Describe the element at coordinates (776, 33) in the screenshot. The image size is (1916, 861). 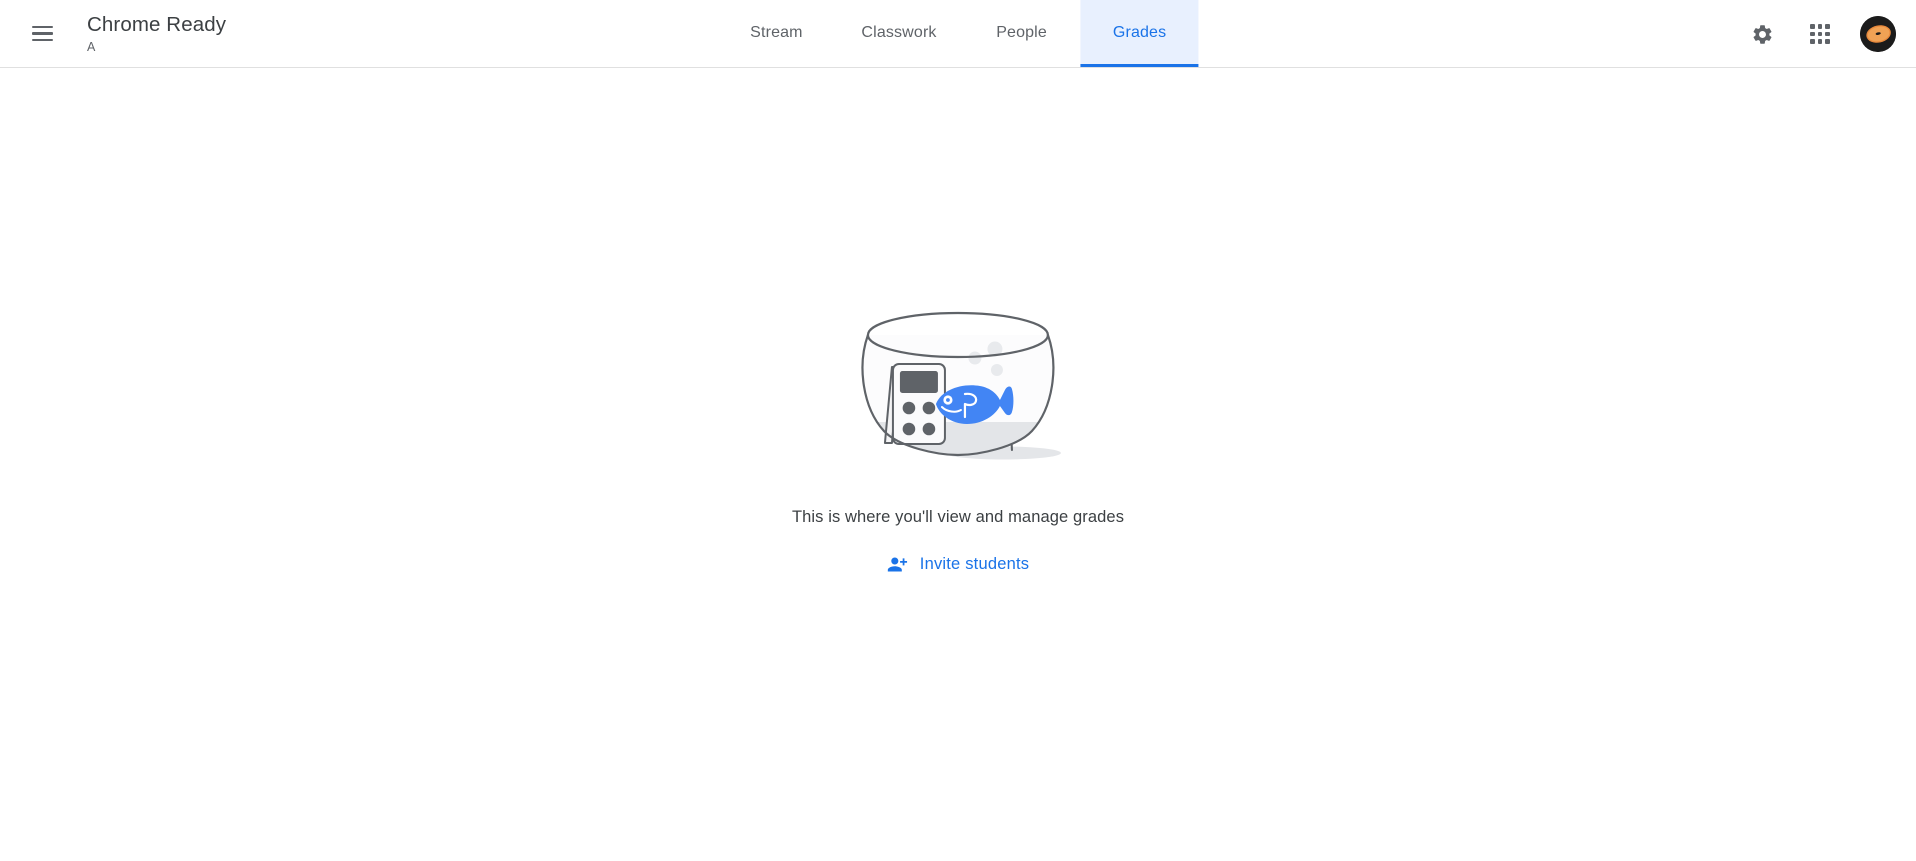
I see `tab-stream: Stream` at that location.